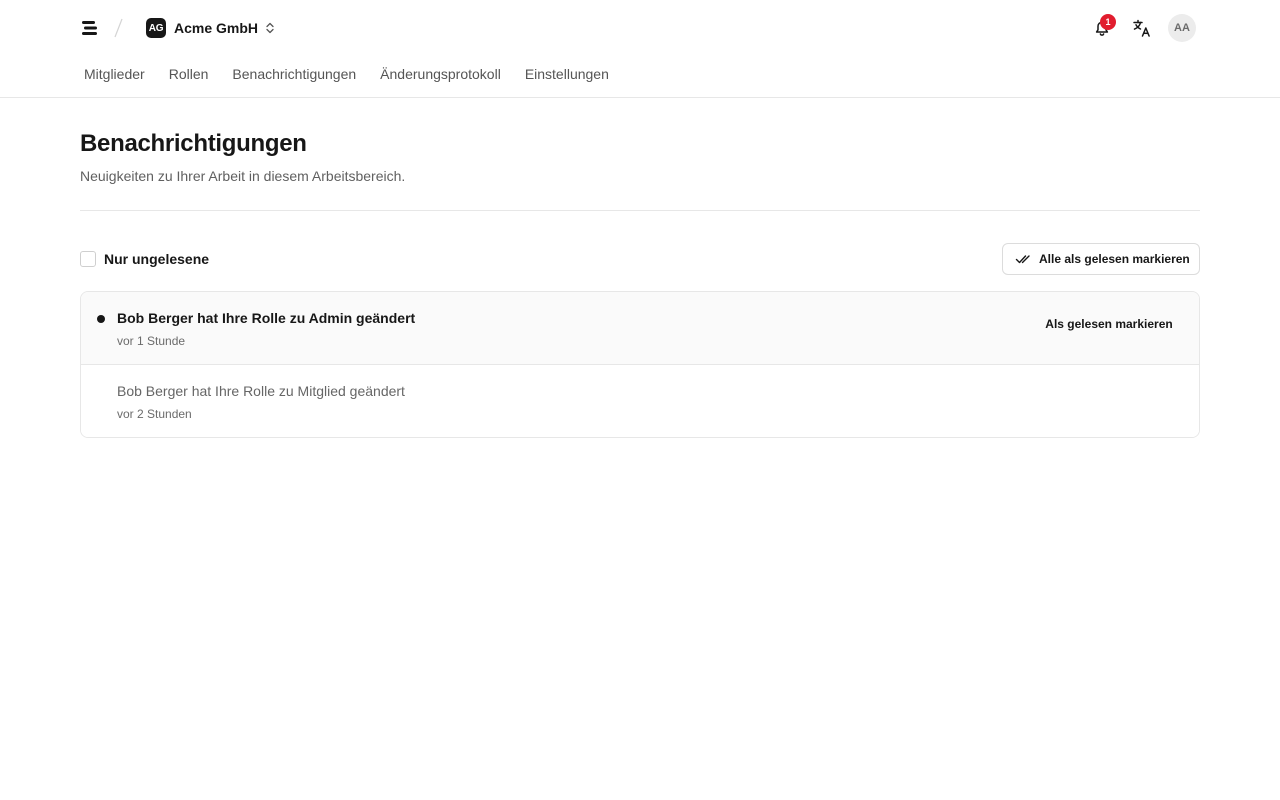 The height and width of the screenshot is (800, 1280). I want to click on unread-dot, so click(101, 319).